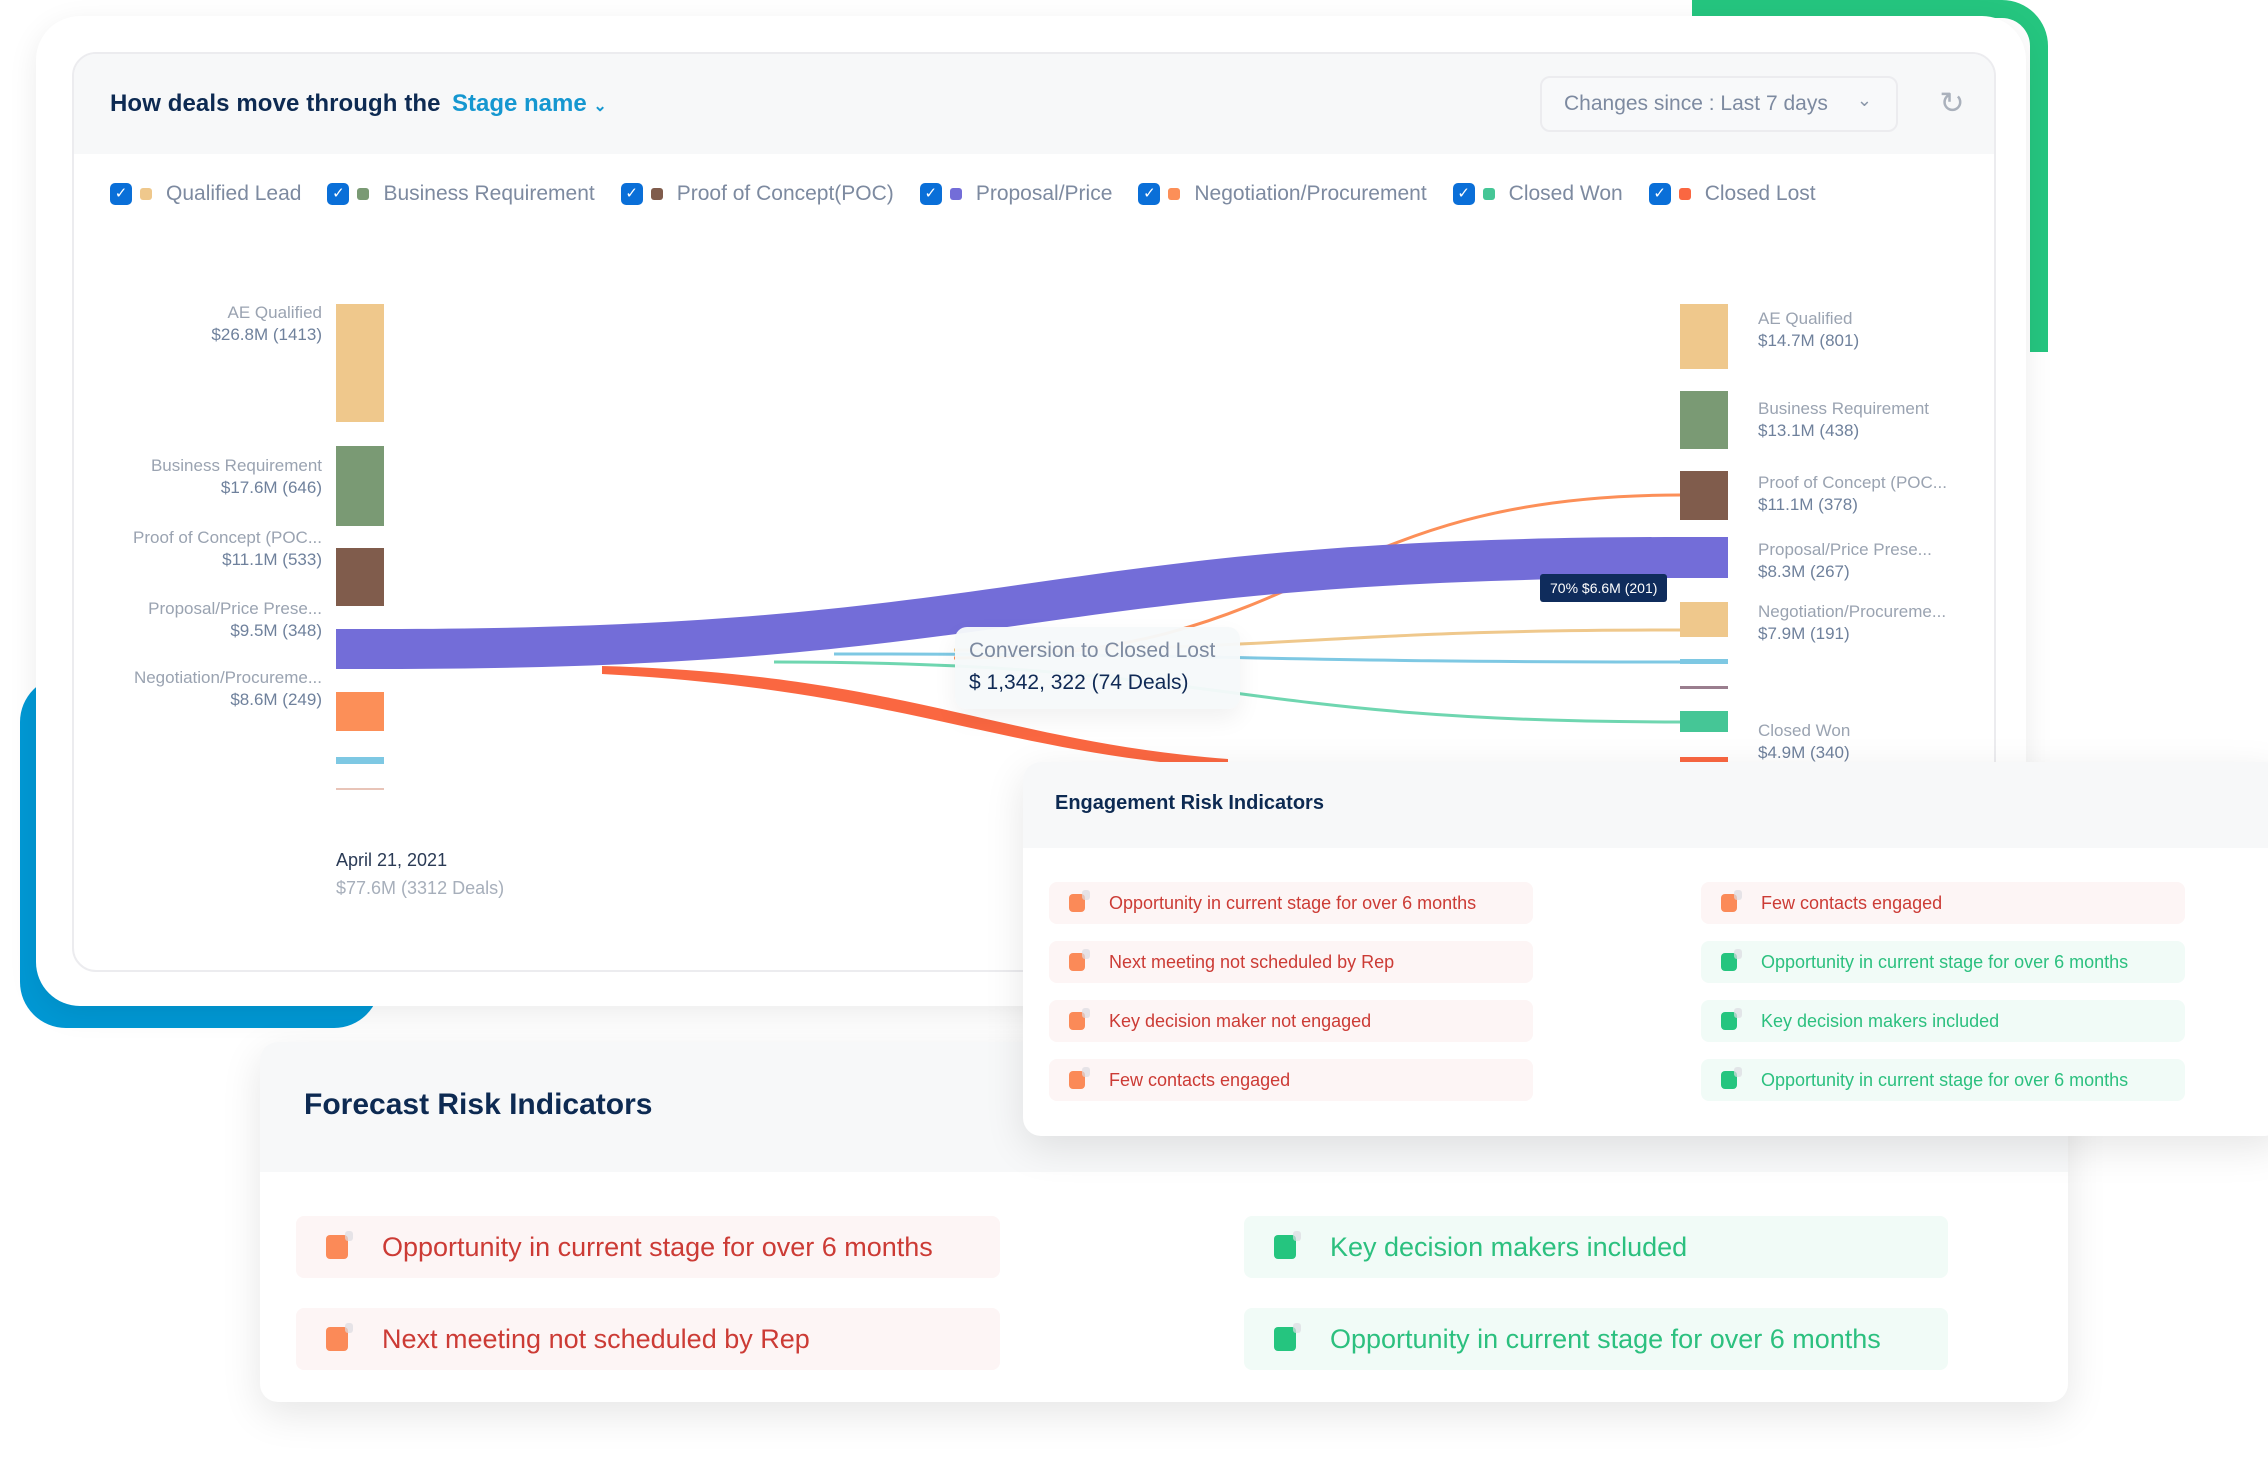 The image size is (2268, 1479). I want to click on indicator-text: Key decision maker not engaged, so click(1240, 1020).